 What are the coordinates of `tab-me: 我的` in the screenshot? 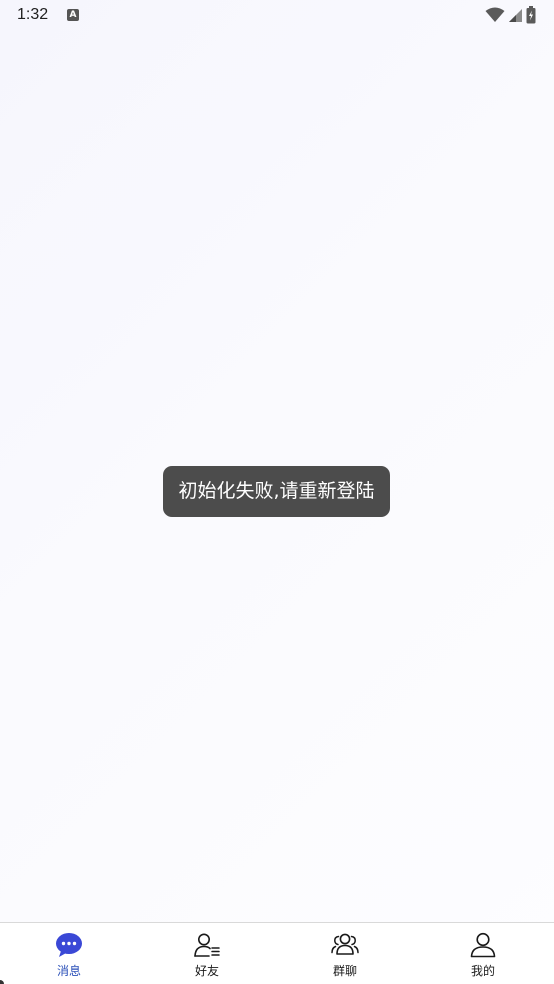 It's located at (483, 953).